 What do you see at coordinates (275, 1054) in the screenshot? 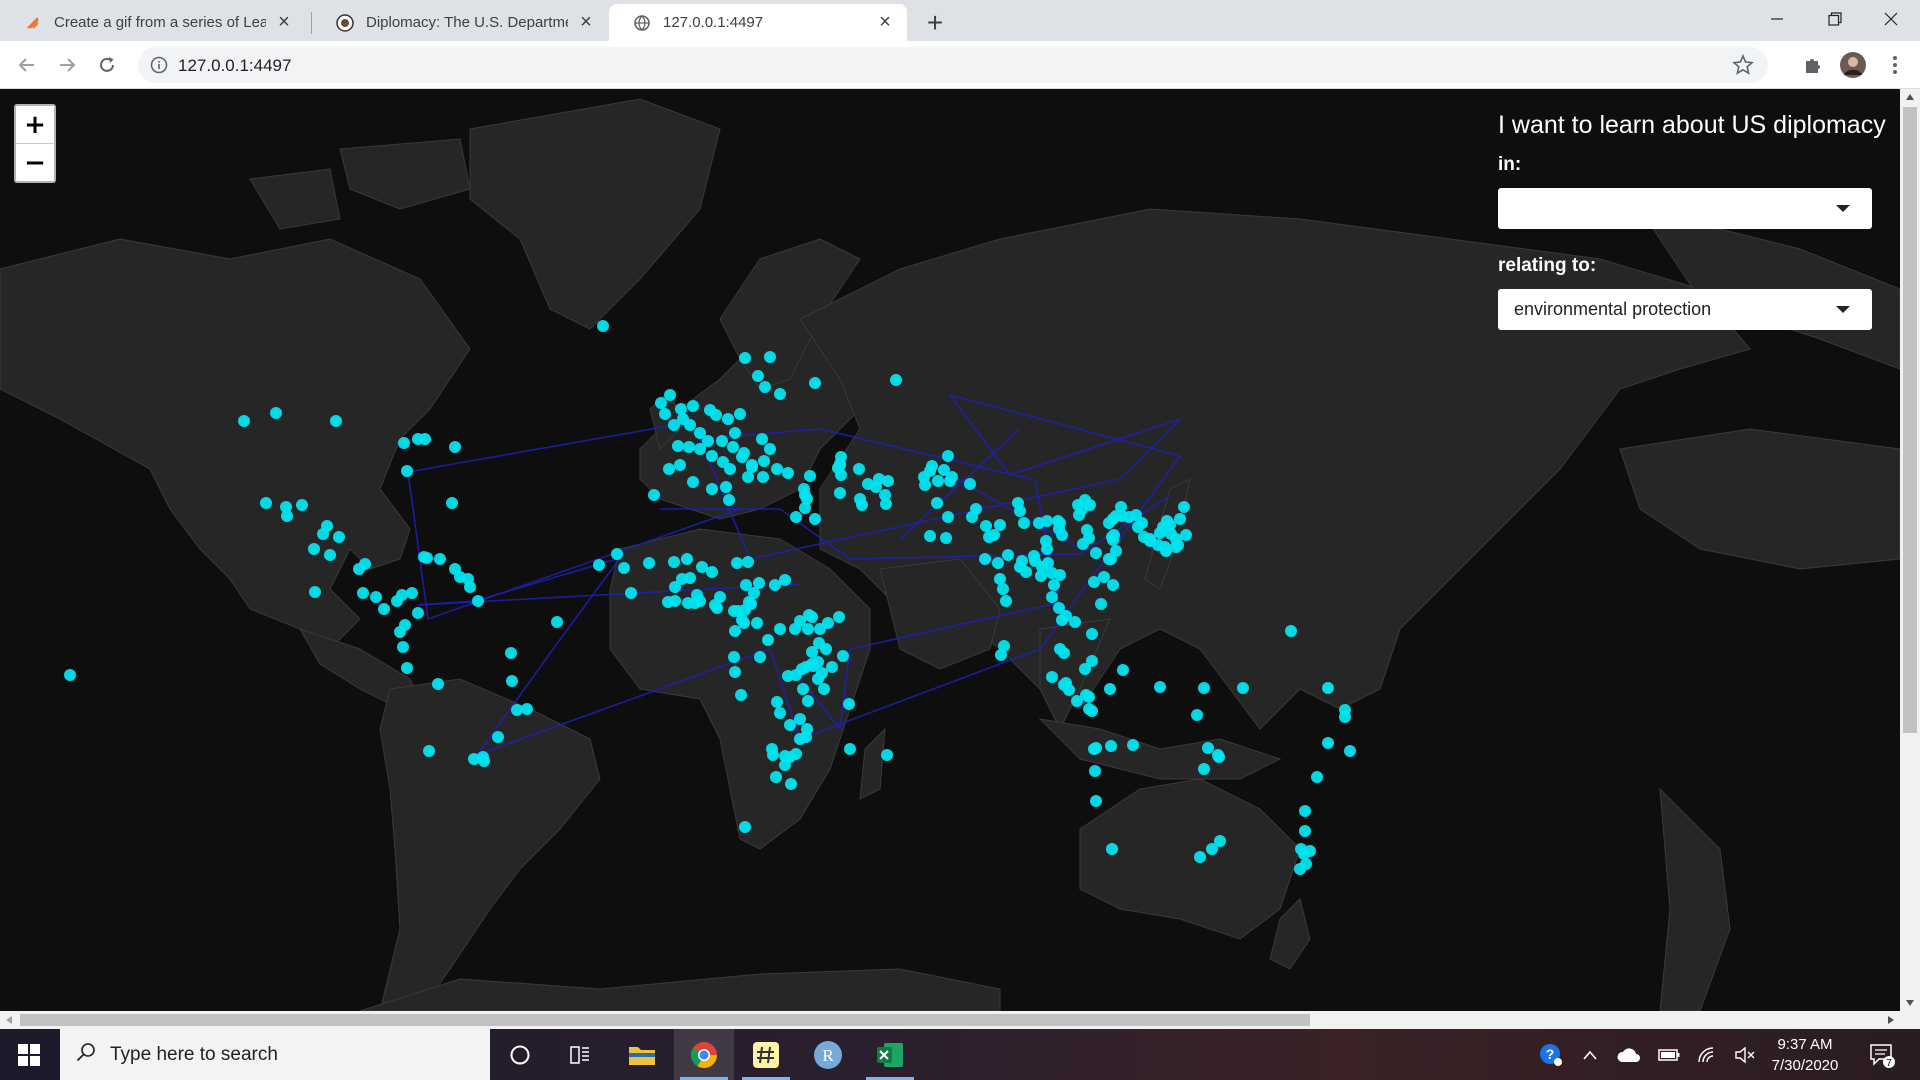
I see `taskbar-search-box: Type here to search` at bounding box center [275, 1054].